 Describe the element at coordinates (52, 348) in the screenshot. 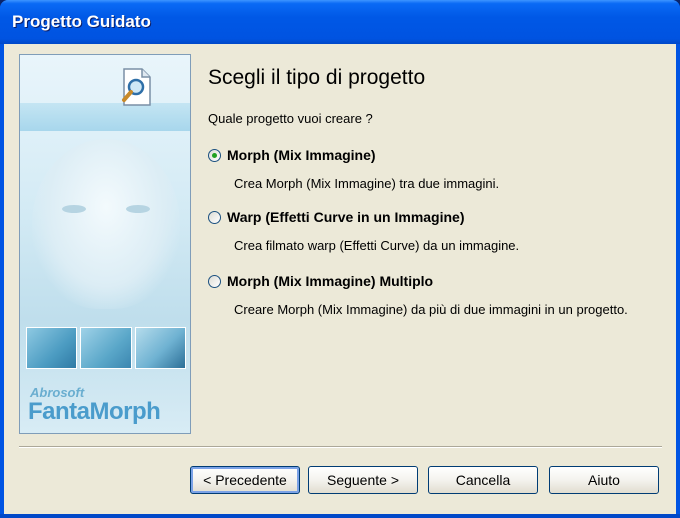

I see `thumbnail-face` at that location.